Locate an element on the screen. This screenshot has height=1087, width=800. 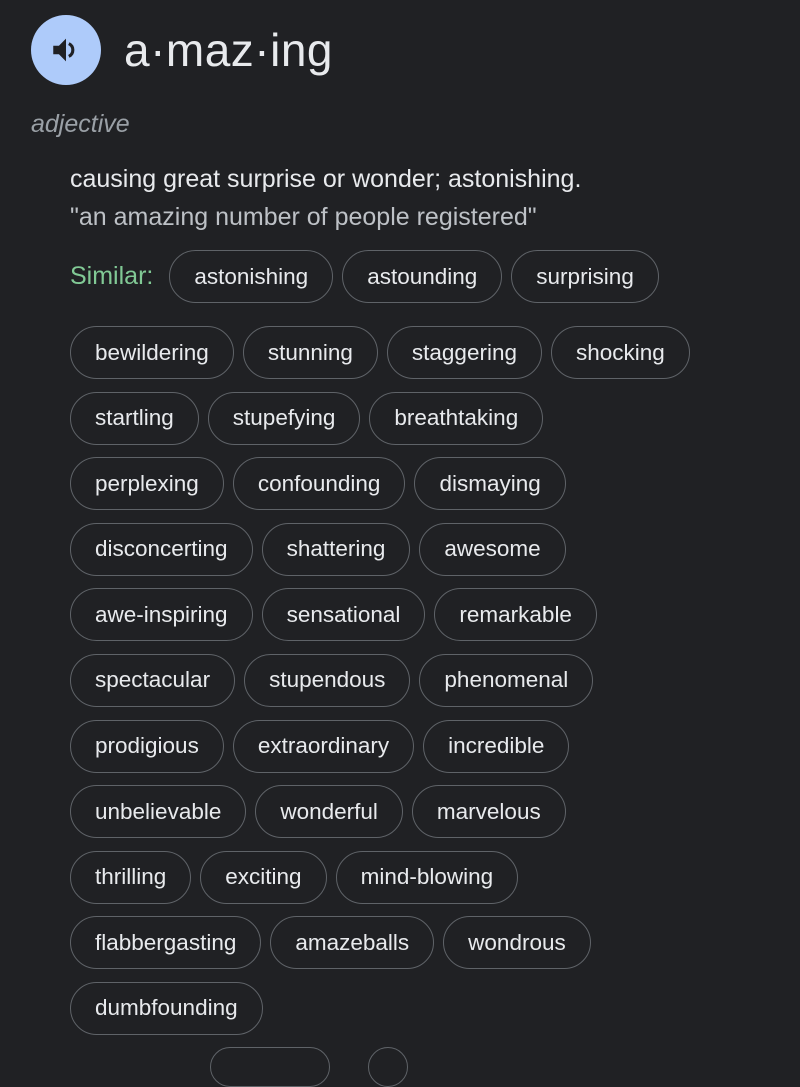
synonym-chip: exciting is located at coordinates (263, 877).